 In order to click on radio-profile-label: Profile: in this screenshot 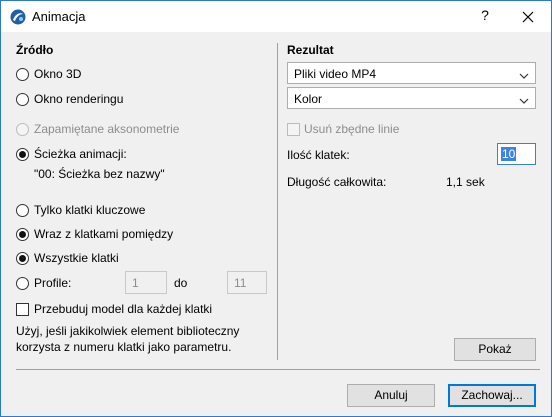, I will do `click(53, 283)`.